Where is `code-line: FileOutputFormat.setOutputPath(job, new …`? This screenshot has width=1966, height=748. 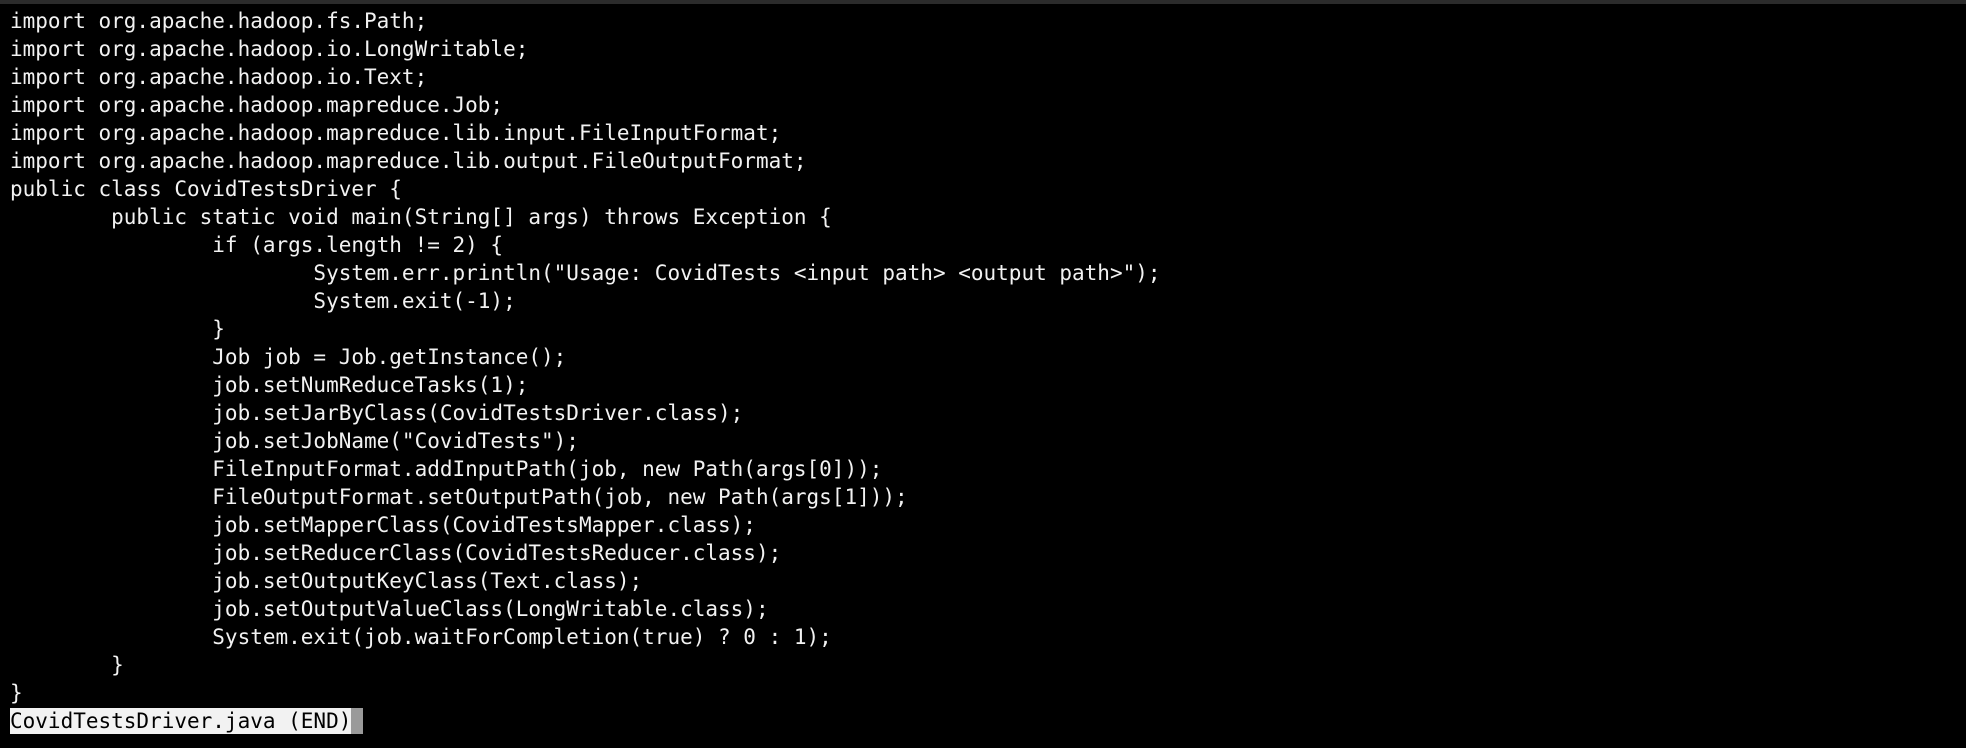
code-line: FileOutputFormat.setOutputPath(job, new … is located at coordinates (459, 497).